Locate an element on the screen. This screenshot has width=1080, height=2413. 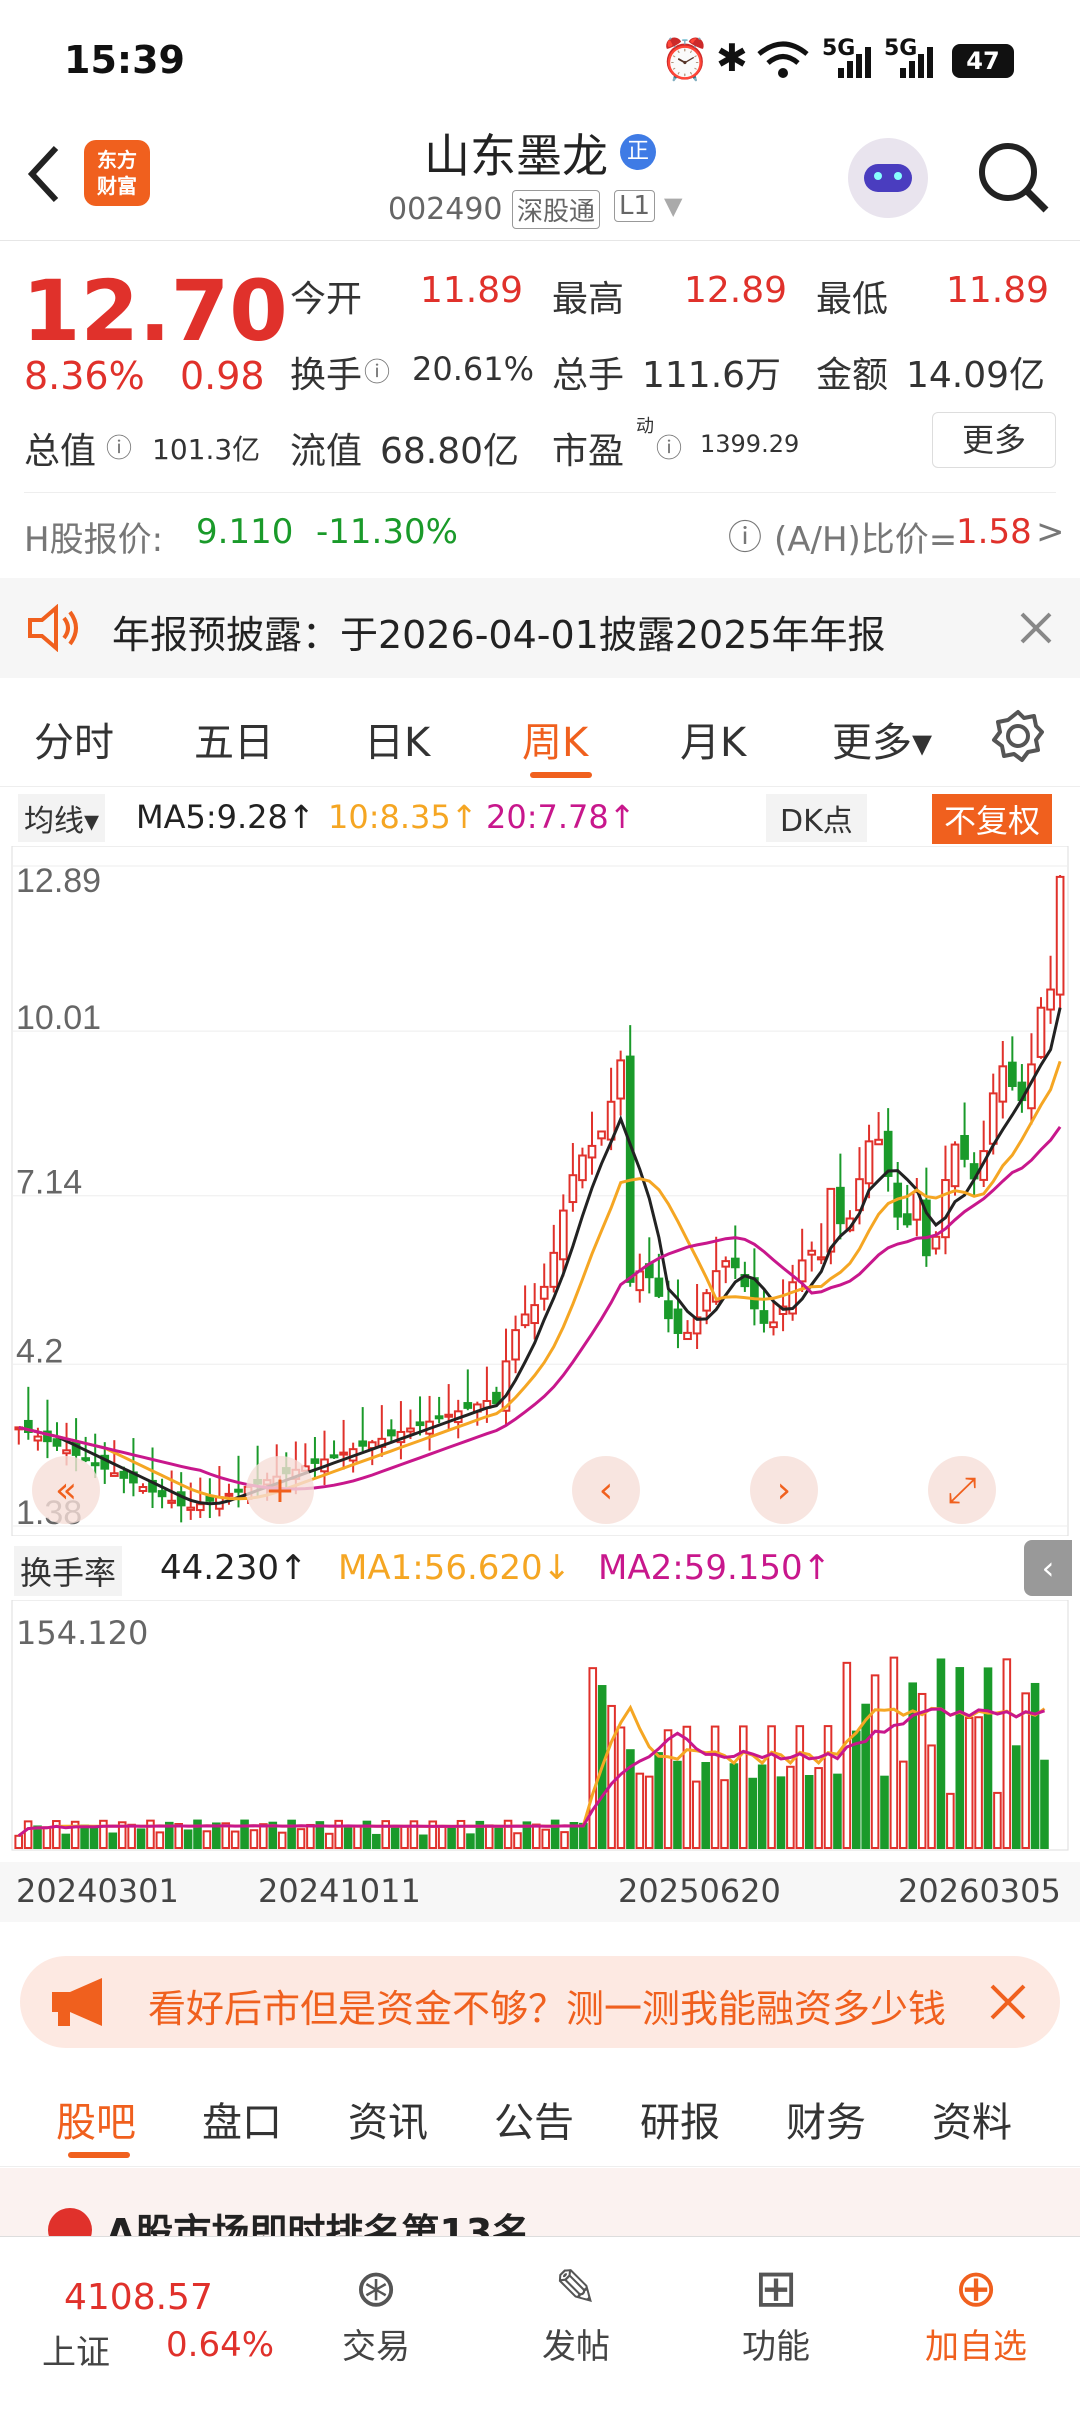
post-button: ✎ 发帖 is located at coordinates (576, 2313).